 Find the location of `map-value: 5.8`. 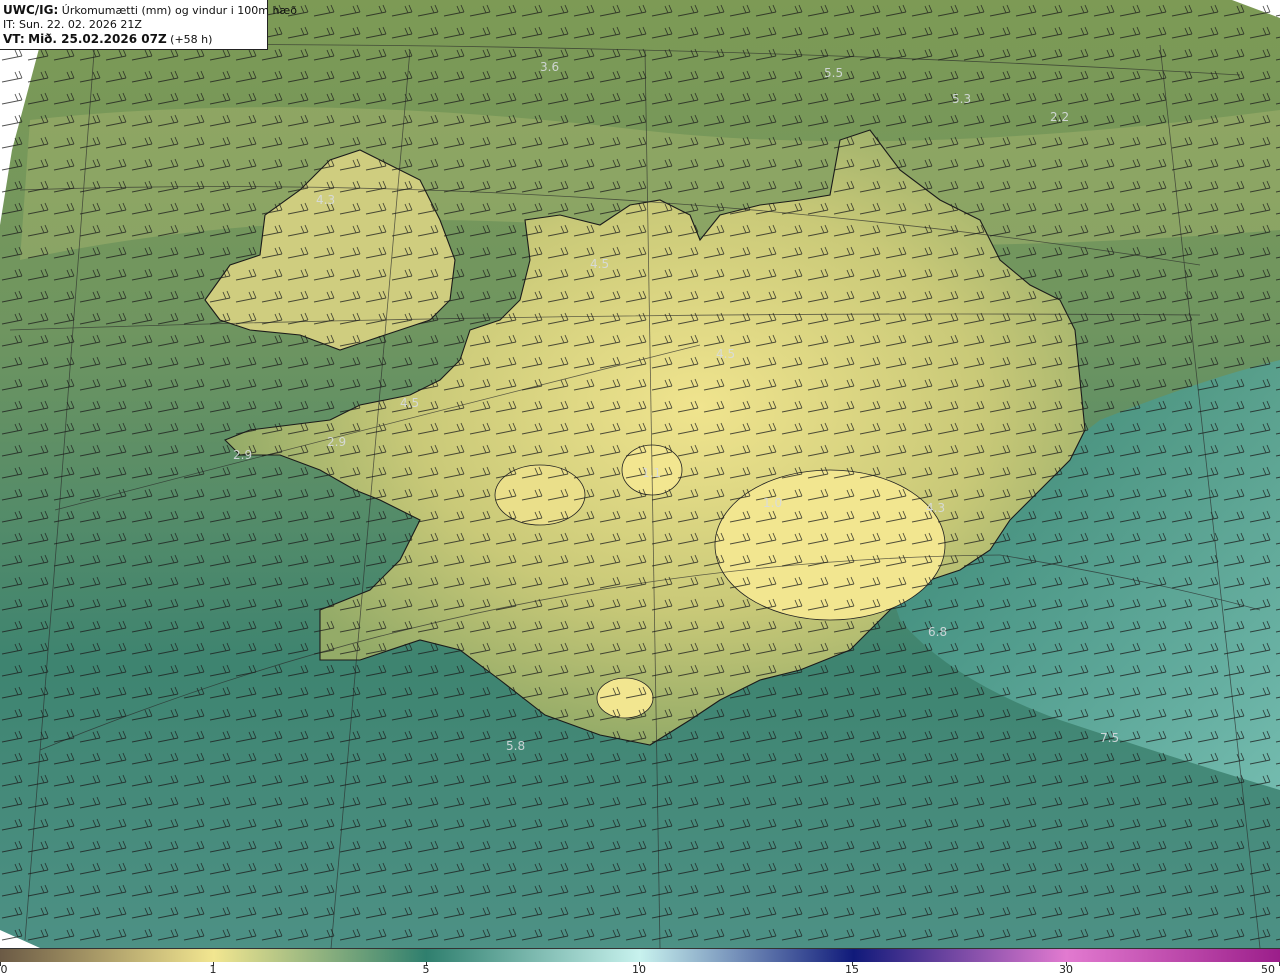

map-value: 5.8 is located at coordinates (515, 746).